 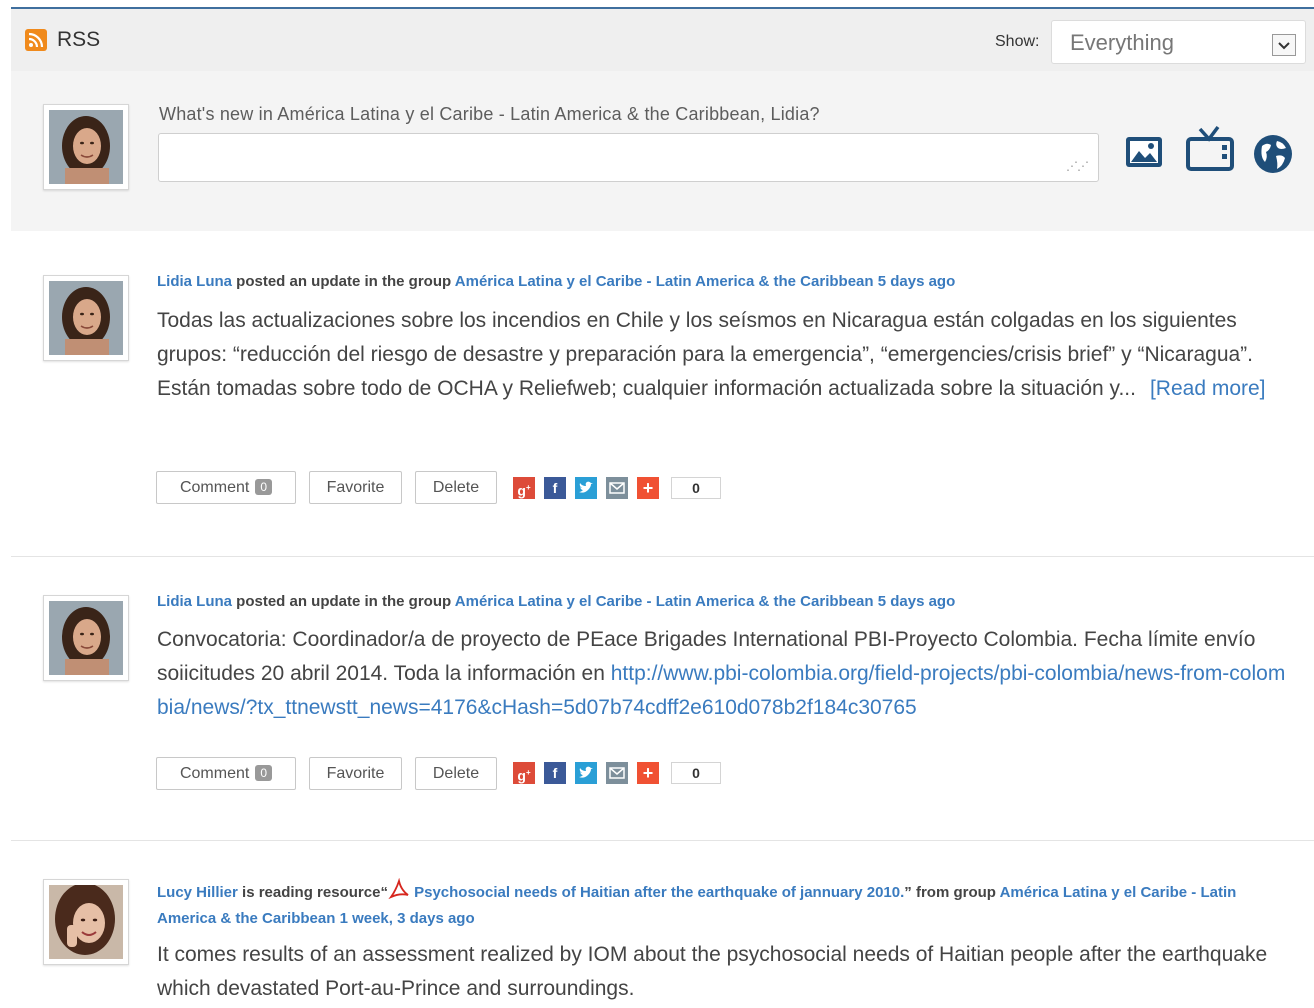 I want to click on close-quote: ” from group, so click(x=950, y=892).